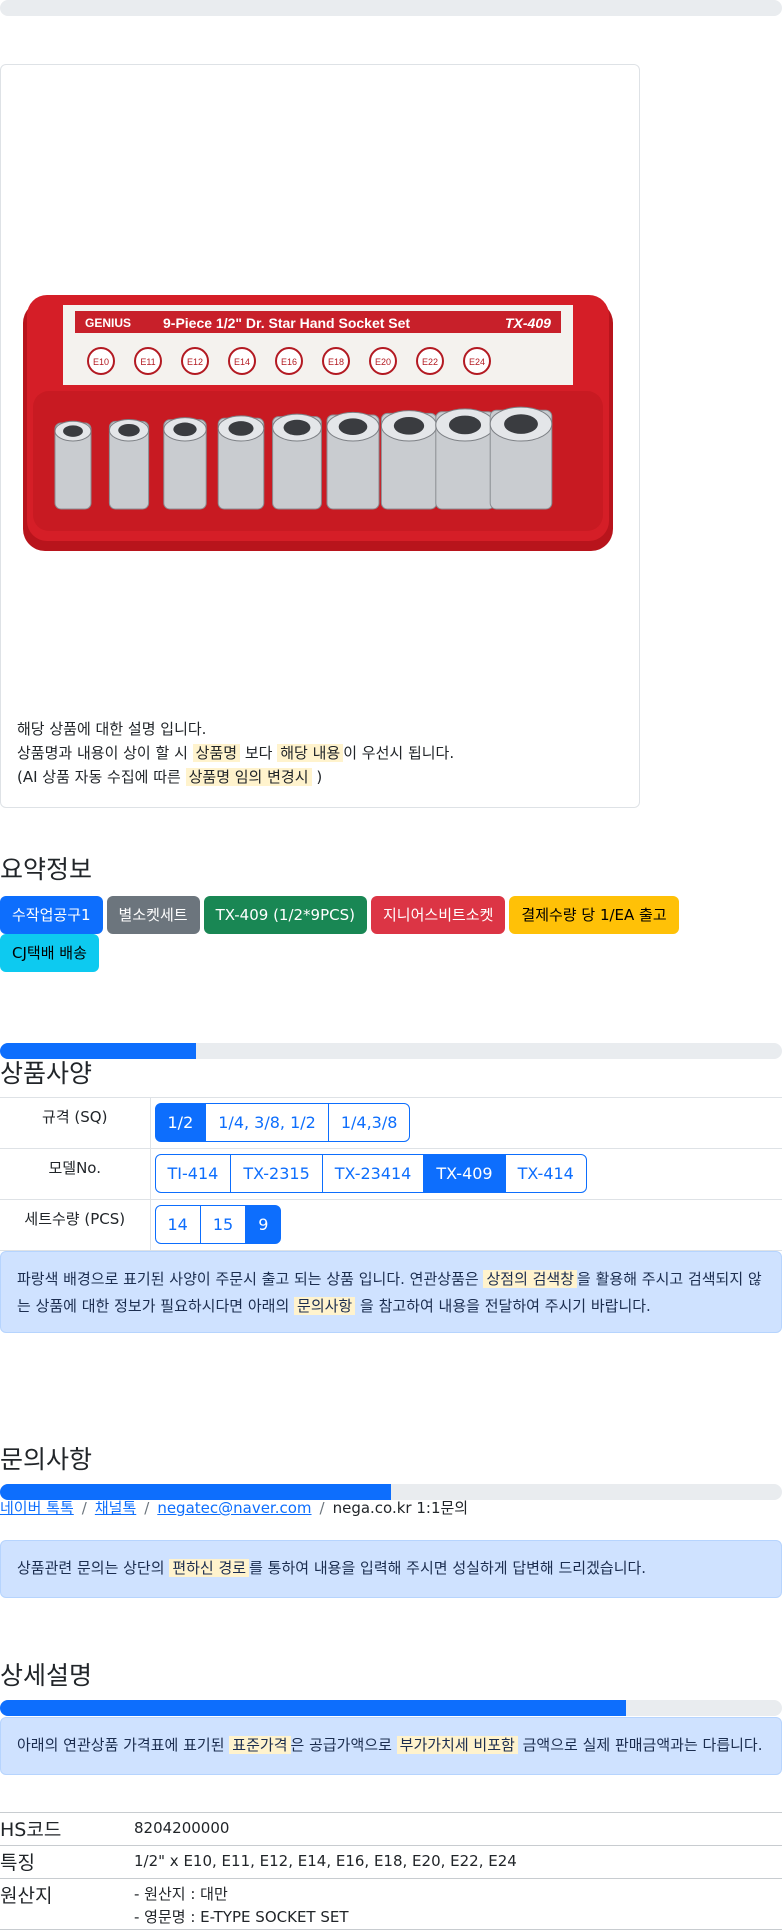 The height and width of the screenshot is (1930, 782). Describe the element at coordinates (545, 1173) in the screenshot. I see `model-option: TX-414` at that location.